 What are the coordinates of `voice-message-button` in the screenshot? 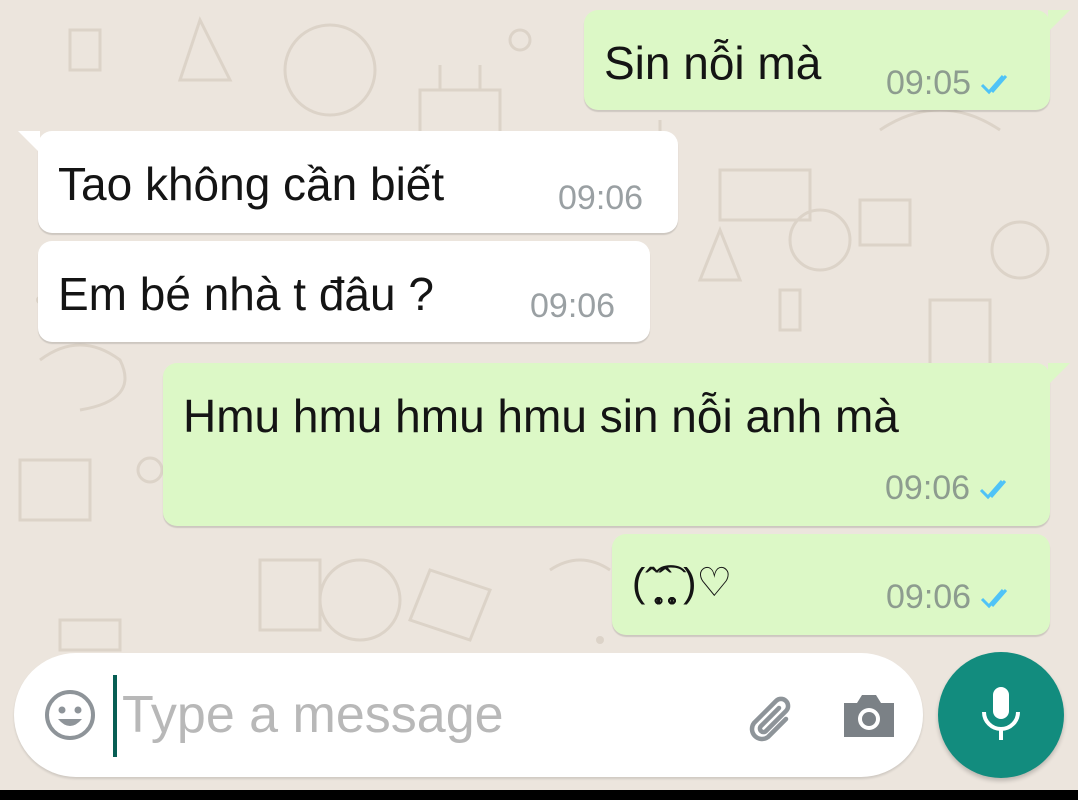 It's located at (1001, 715).